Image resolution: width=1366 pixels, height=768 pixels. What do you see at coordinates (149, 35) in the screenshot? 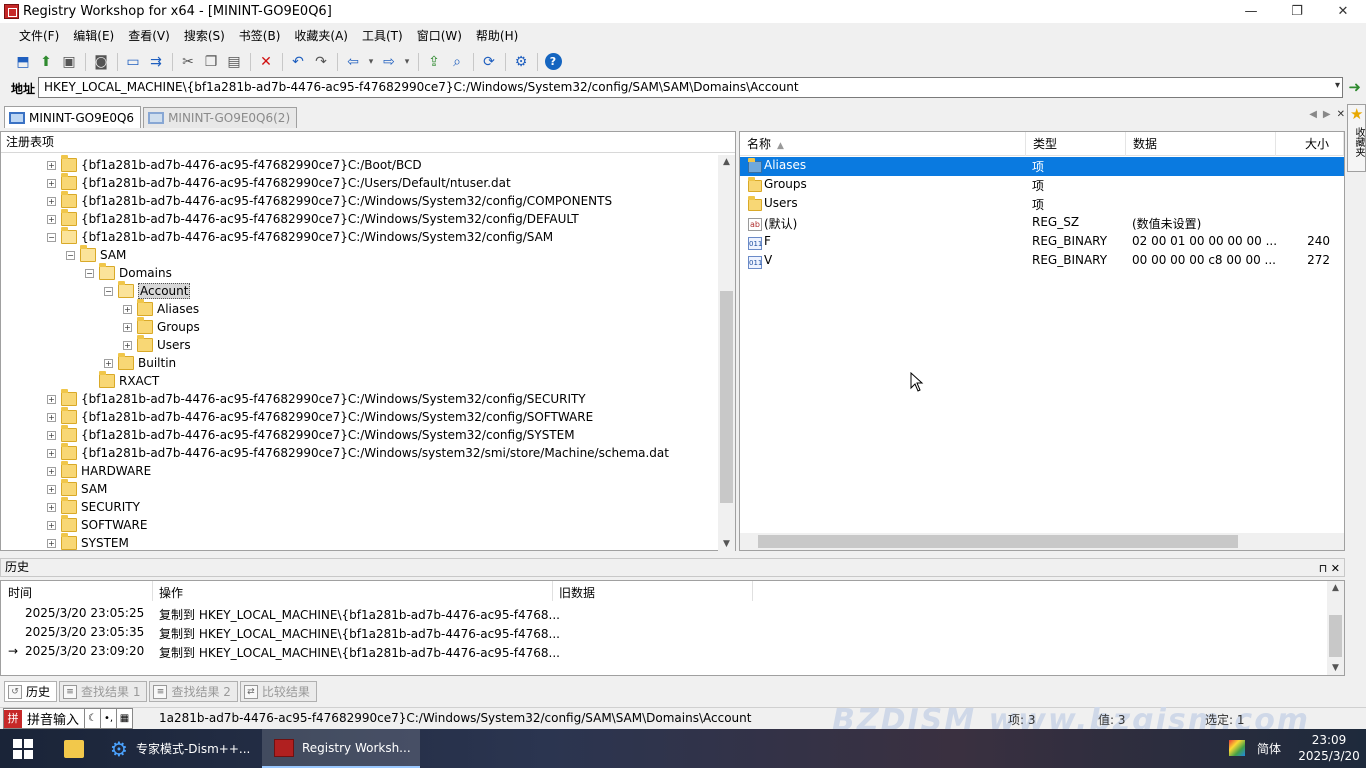
I see `menu-view: 查看(V)` at bounding box center [149, 35].